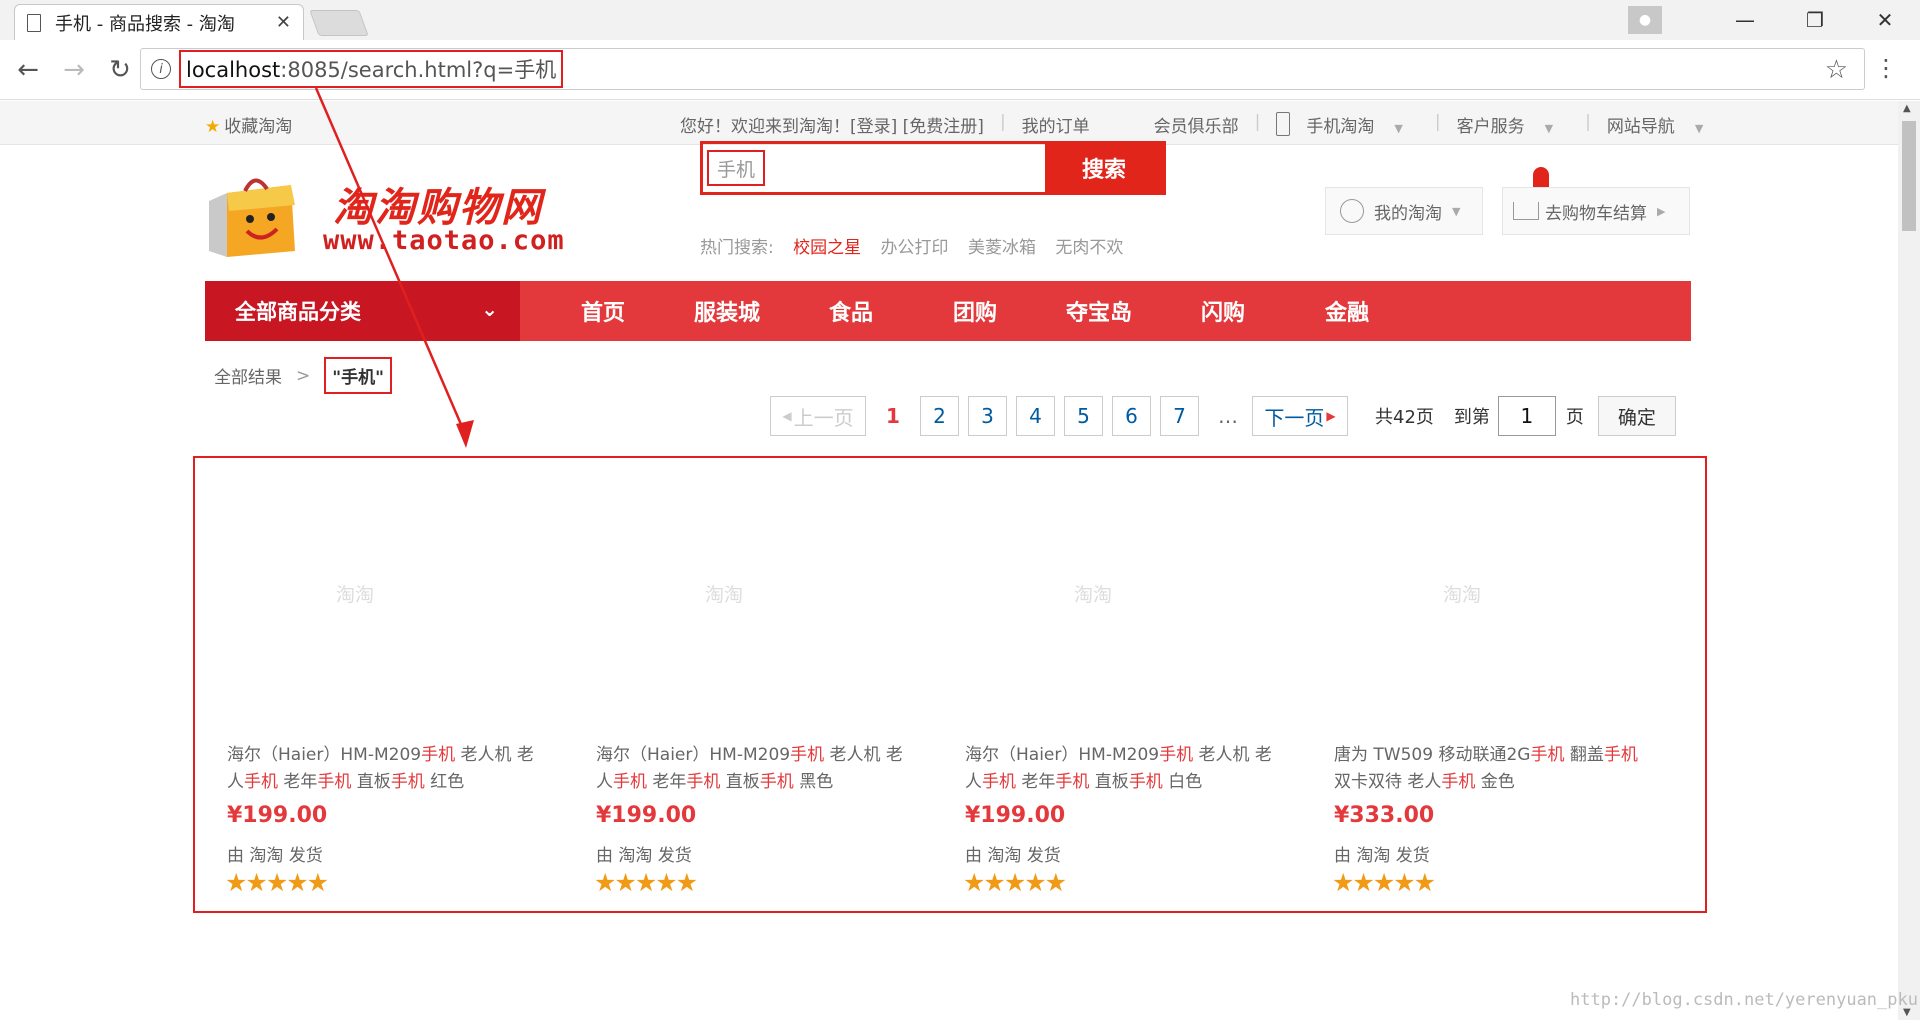 This screenshot has width=1920, height=1020. Describe the element at coordinates (1002, 248) in the screenshot. I see `hot-search-item: 美菱冰箱` at that location.